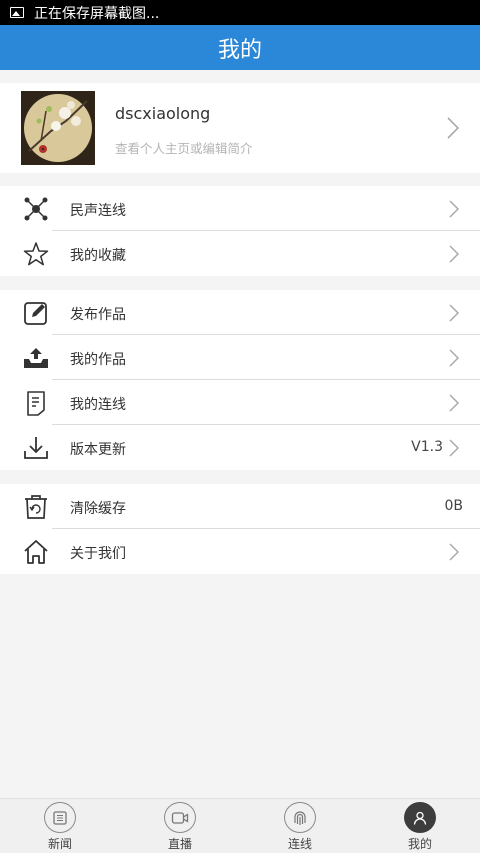 The width and height of the screenshot is (480, 853). I want to click on trash-refresh-icon, so click(36, 507).